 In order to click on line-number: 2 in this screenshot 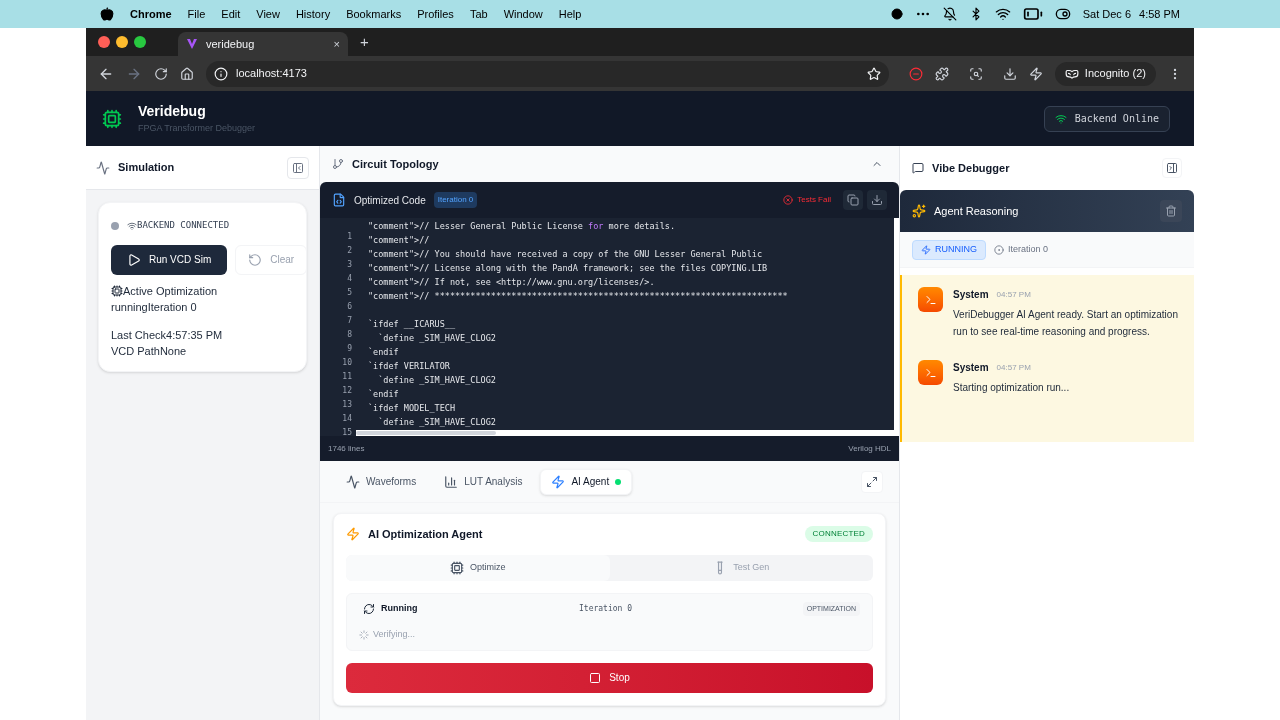, I will do `click(349, 251)`.